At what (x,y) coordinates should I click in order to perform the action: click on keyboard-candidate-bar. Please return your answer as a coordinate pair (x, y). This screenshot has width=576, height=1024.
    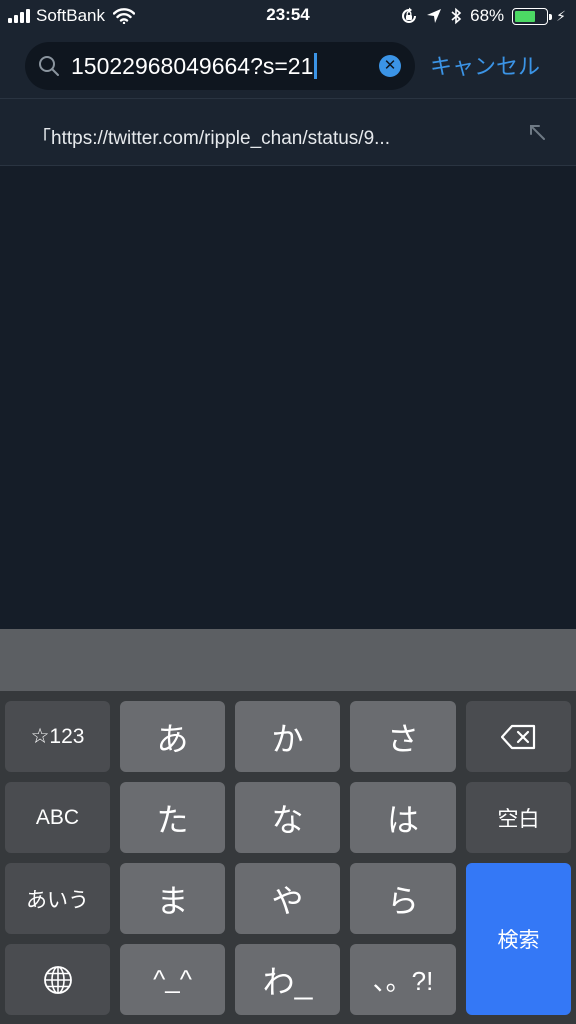
    Looking at the image, I should click on (288, 660).